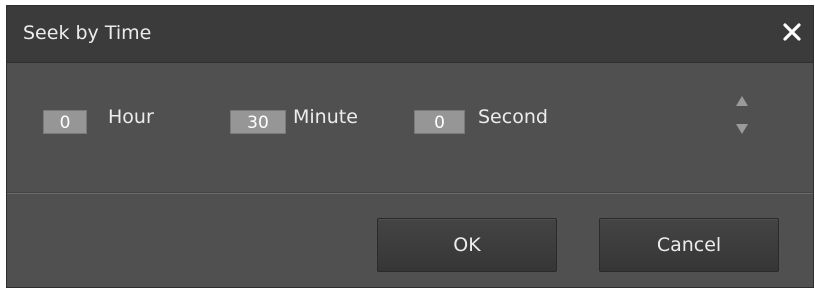  What do you see at coordinates (258, 122) in the screenshot?
I see `minute-input: 30` at bounding box center [258, 122].